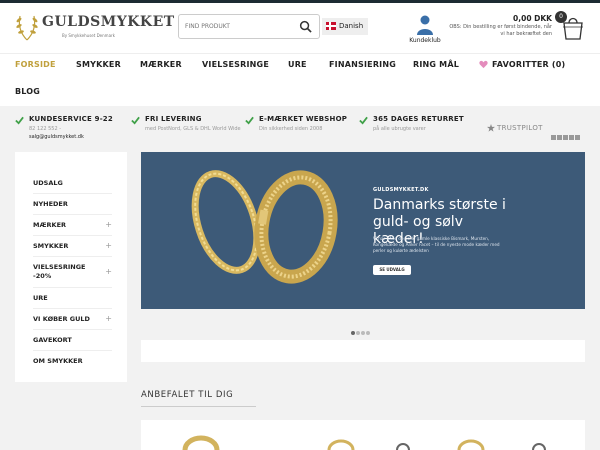 The height and width of the screenshot is (450, 600). What do you see at coordinates (58, 361) in the screenshot?
I see `sidebar-item-label: OM SMYKKER` at bounding box center [58, 361].